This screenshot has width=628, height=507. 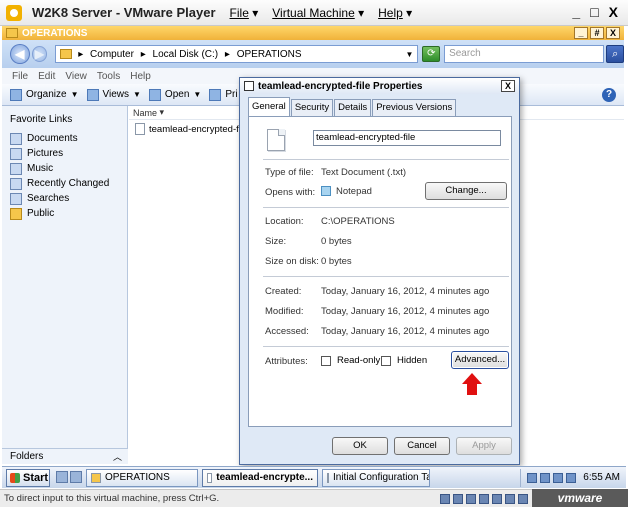 I want to click on folders-toggle: Folders ︿, so click(x=65, y=456).